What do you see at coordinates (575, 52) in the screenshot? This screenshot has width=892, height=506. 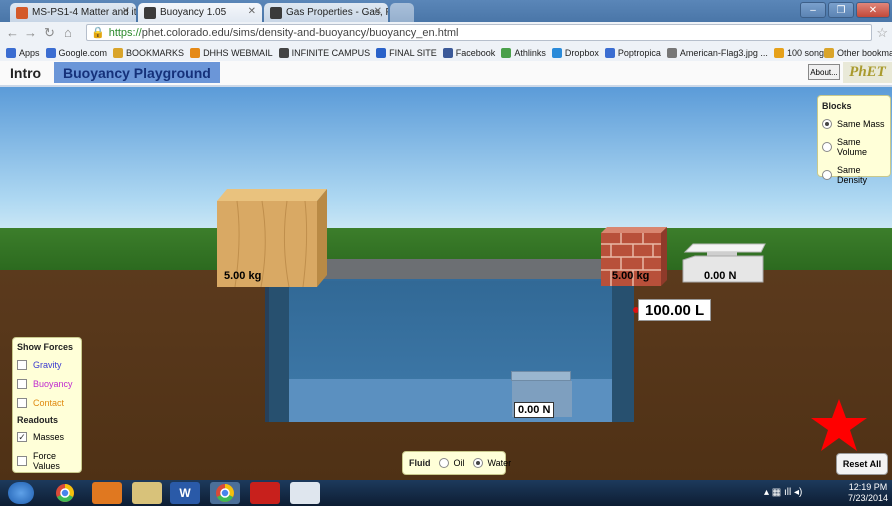 I see `bookmark-item: Dropbox` at bounding box center [575, 52].